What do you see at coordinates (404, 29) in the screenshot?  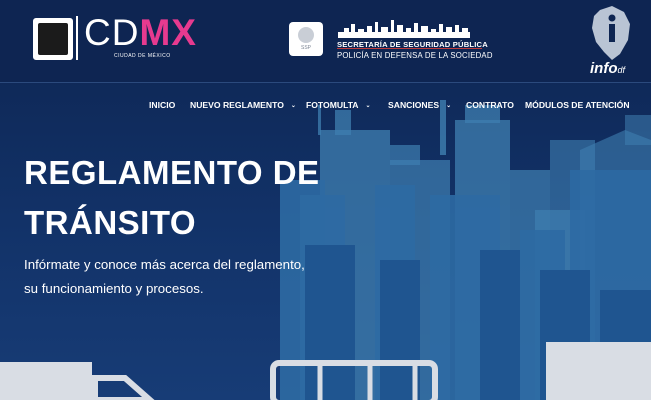 I see `city-skyline-icon` at bounding box center [404, 29].